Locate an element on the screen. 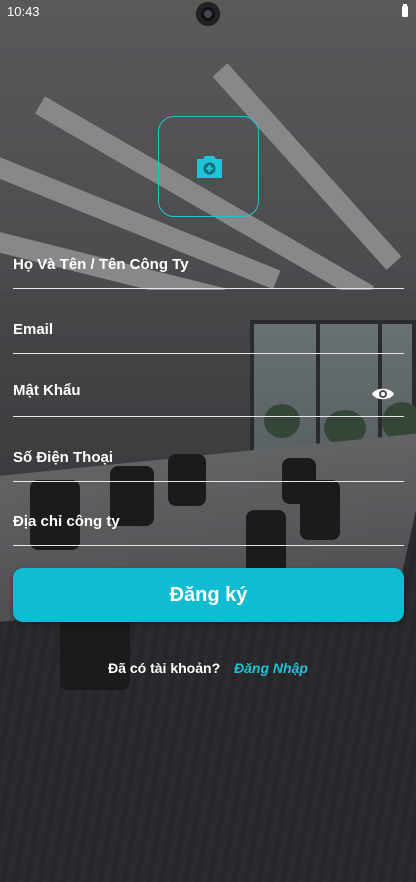 This screenshot has height=882, width=416. email-label: Email is located at coordinates (33, 329).